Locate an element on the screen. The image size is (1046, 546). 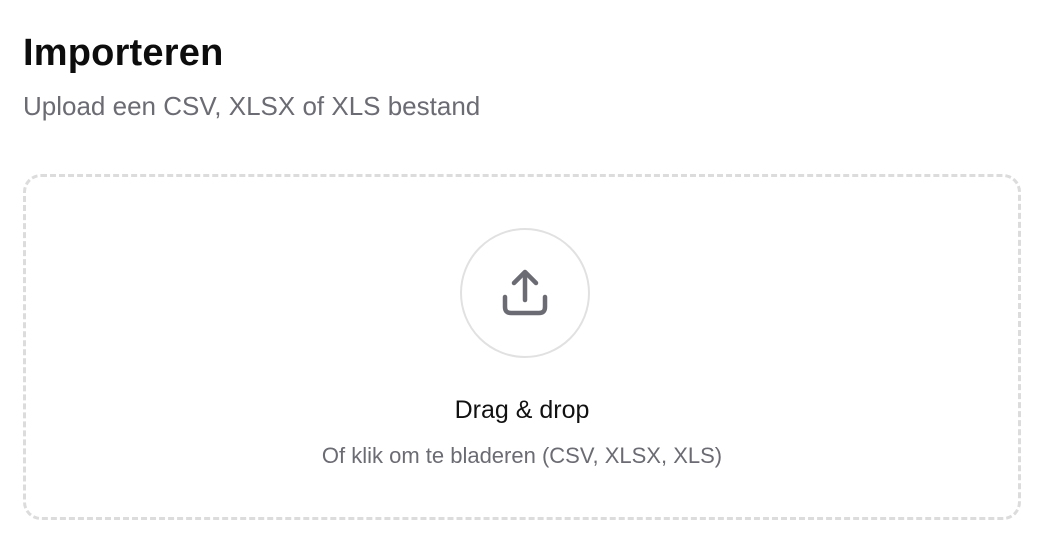
page-subtitle: Upload een CSV, XLSX of XLS bestand is located at coordinates (252, 106).